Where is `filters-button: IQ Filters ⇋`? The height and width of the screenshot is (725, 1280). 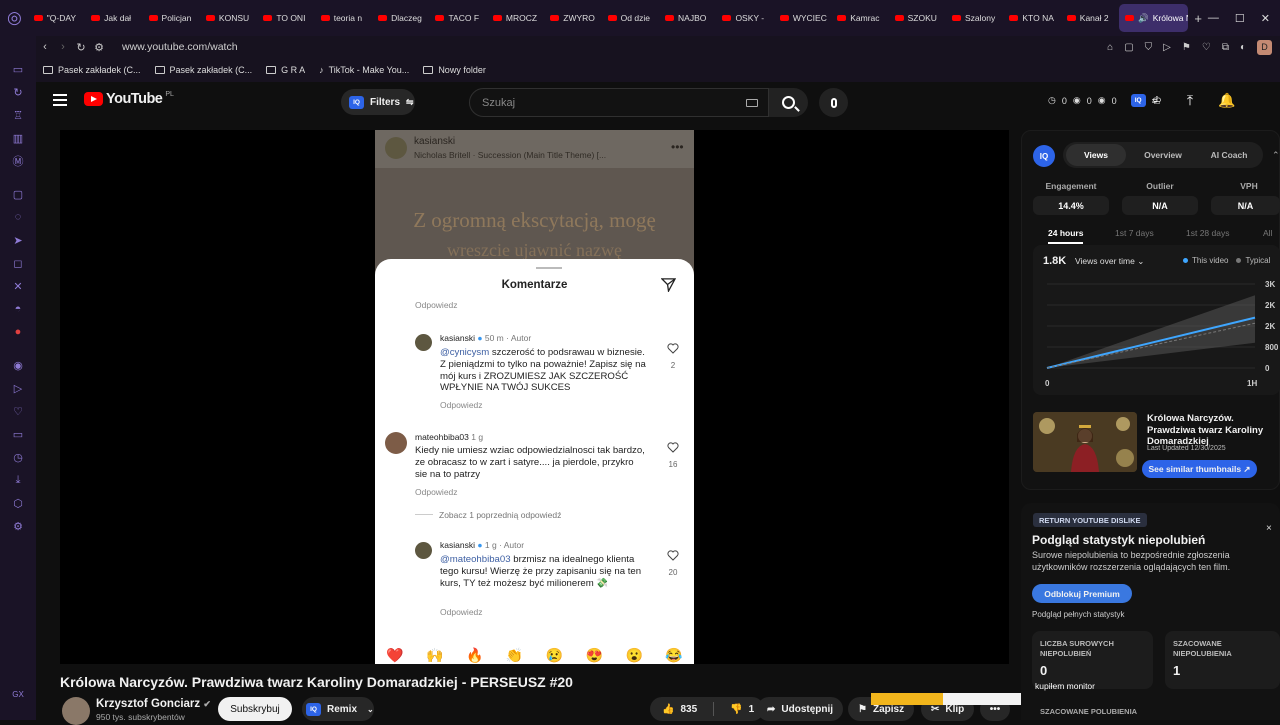
filters-button: IQ Filters ⇋ is located at coordinates (378, 102).